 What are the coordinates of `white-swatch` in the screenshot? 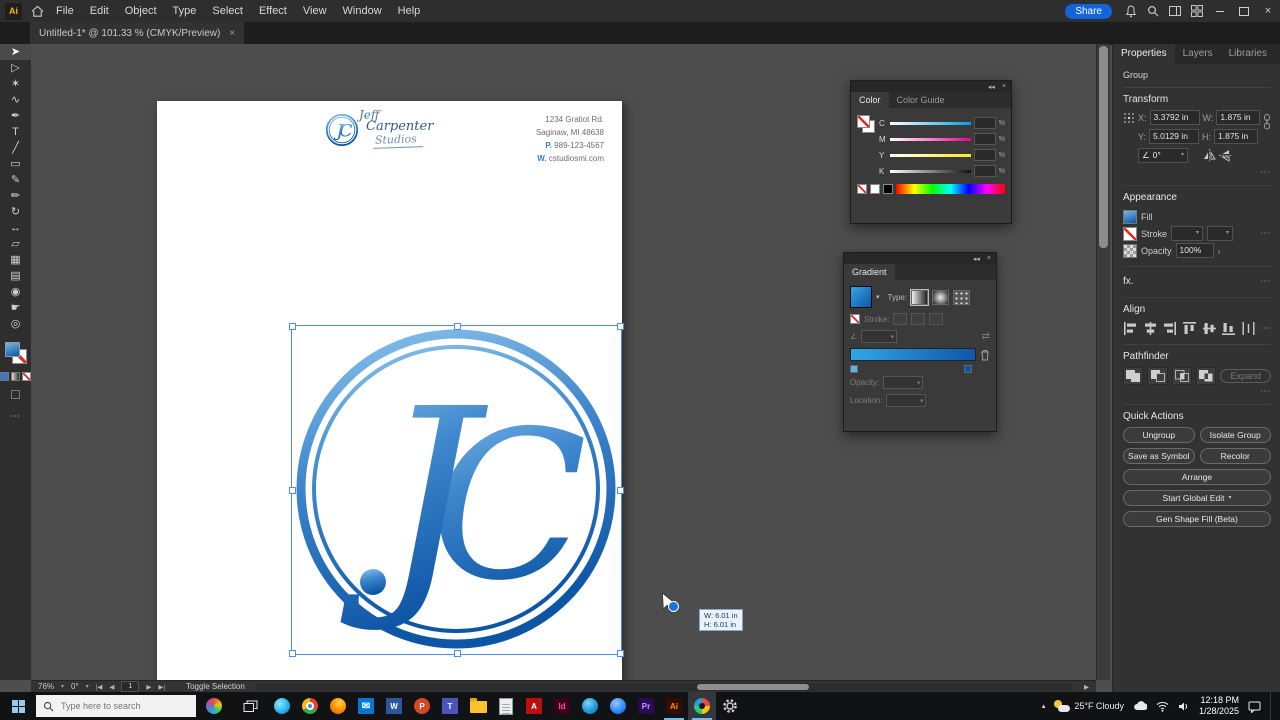 It's located at (875, 189).